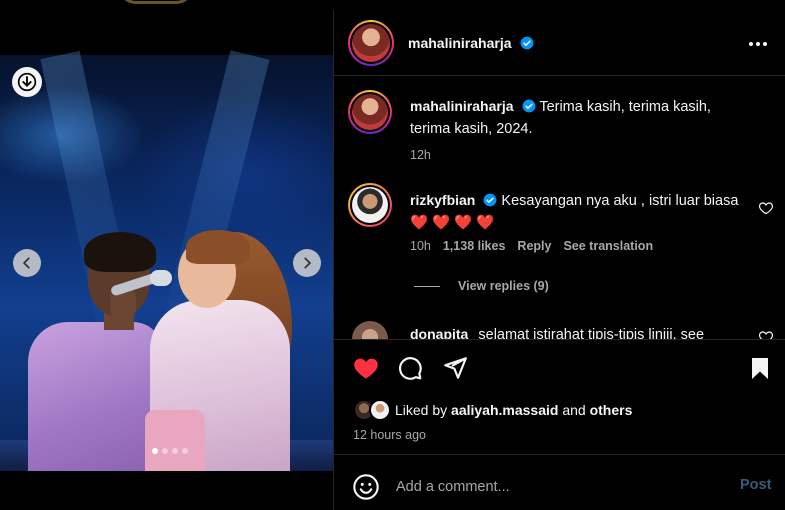 The width and height of the screenshot is (785, 510). What do you see at coordinates (161, 278) in the screenshot?
I see `microphone-head` at bounding box center [161, 278].